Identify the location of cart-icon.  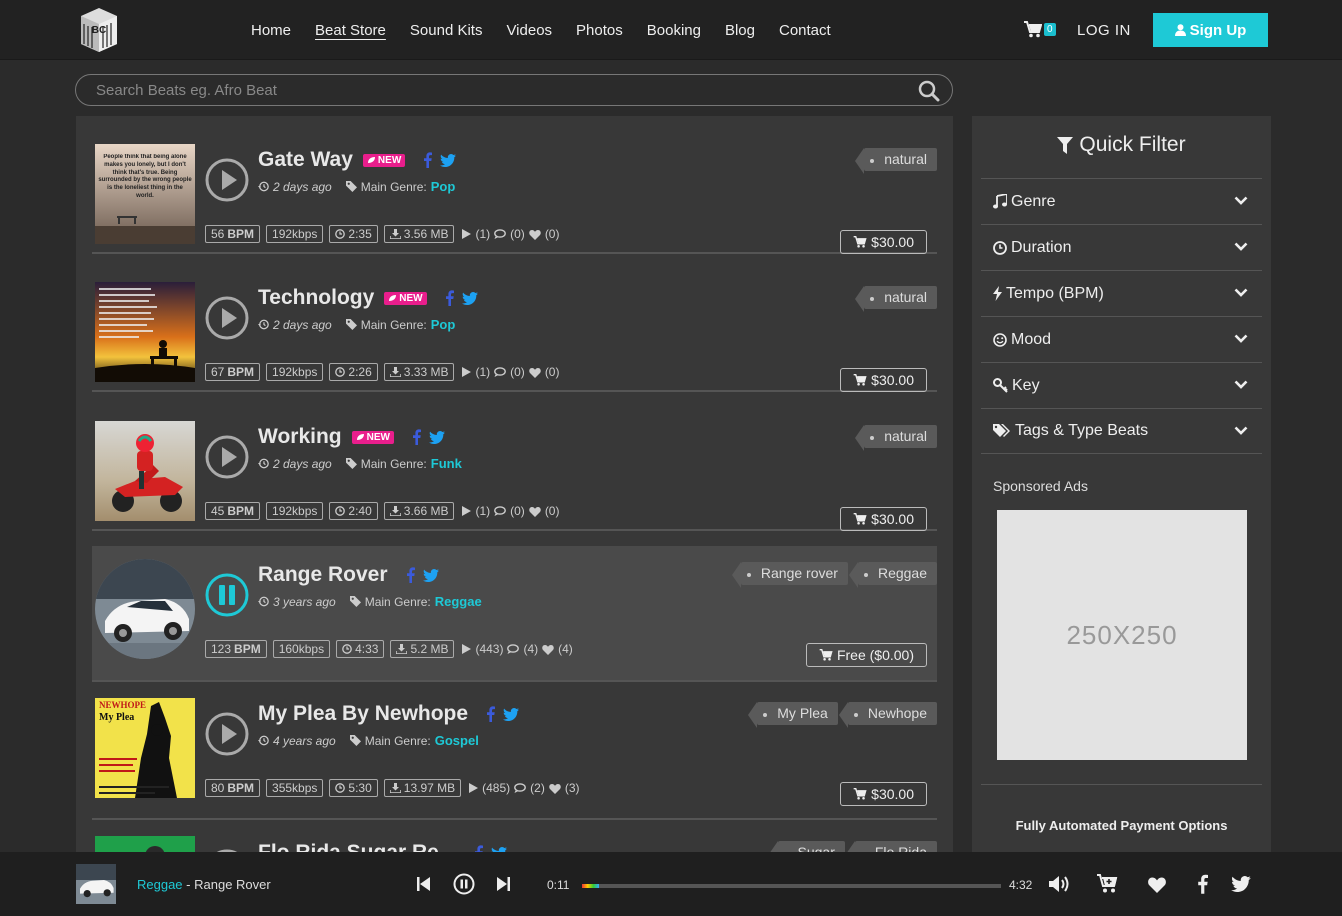
(860, 519).